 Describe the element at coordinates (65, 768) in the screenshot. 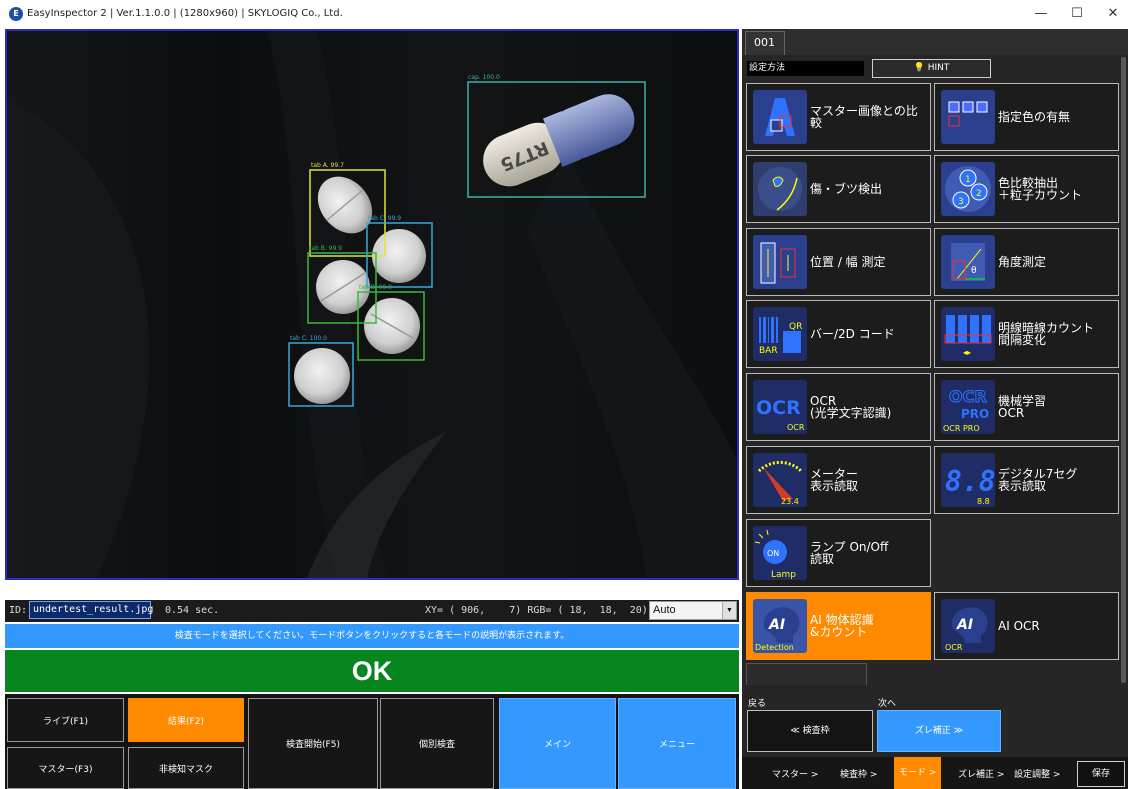

I see `master-button: マスター(F3)` at that location.